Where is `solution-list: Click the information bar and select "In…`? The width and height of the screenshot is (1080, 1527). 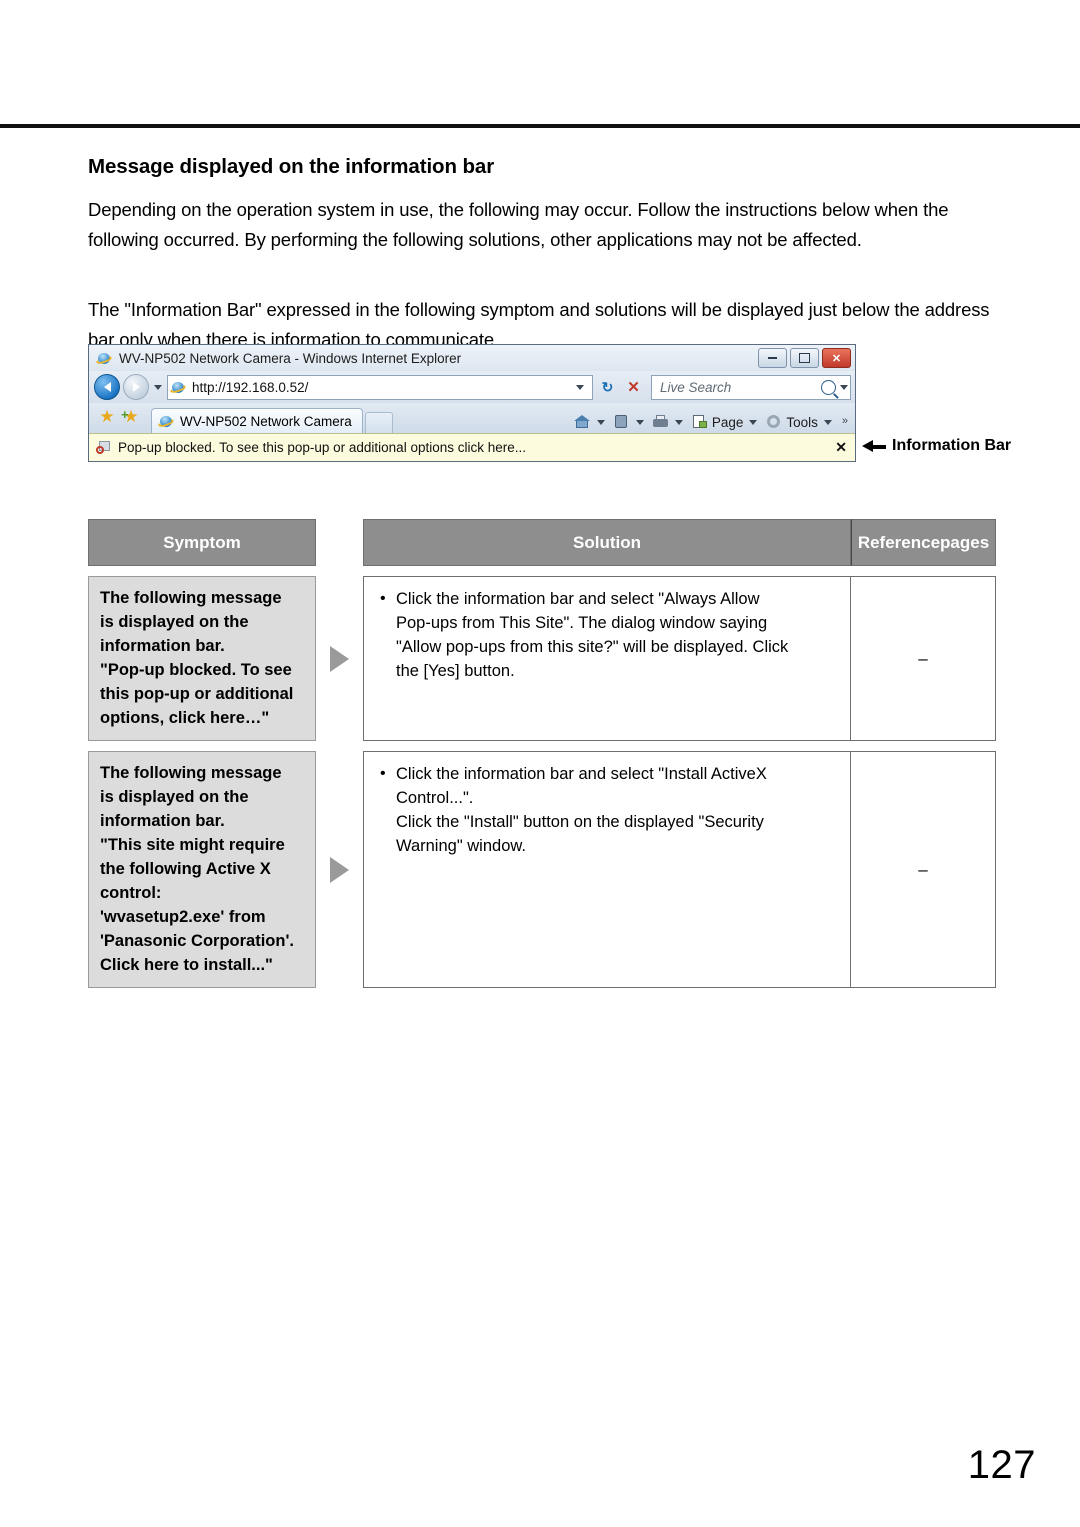 solution-list: Click the information bar and select "In… is located at coordinates (610, 810).